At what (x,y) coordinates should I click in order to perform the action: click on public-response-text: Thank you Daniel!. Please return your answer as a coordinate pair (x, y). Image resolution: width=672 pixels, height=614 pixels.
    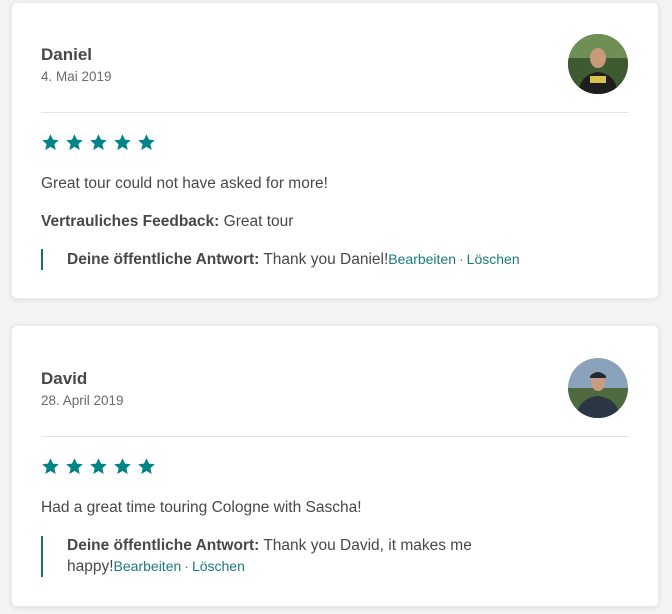
    Looking at the image, I should click on (326, 259).